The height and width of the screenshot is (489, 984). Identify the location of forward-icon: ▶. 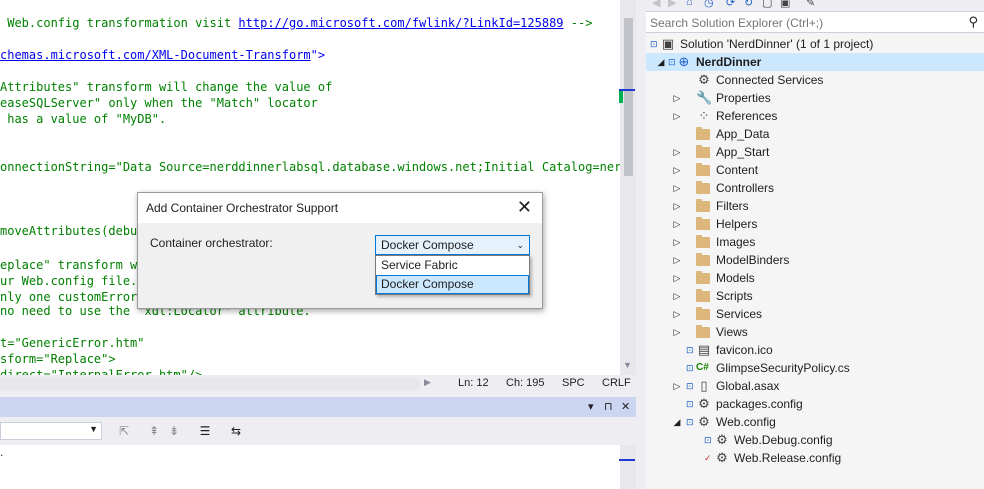
(672, 4).